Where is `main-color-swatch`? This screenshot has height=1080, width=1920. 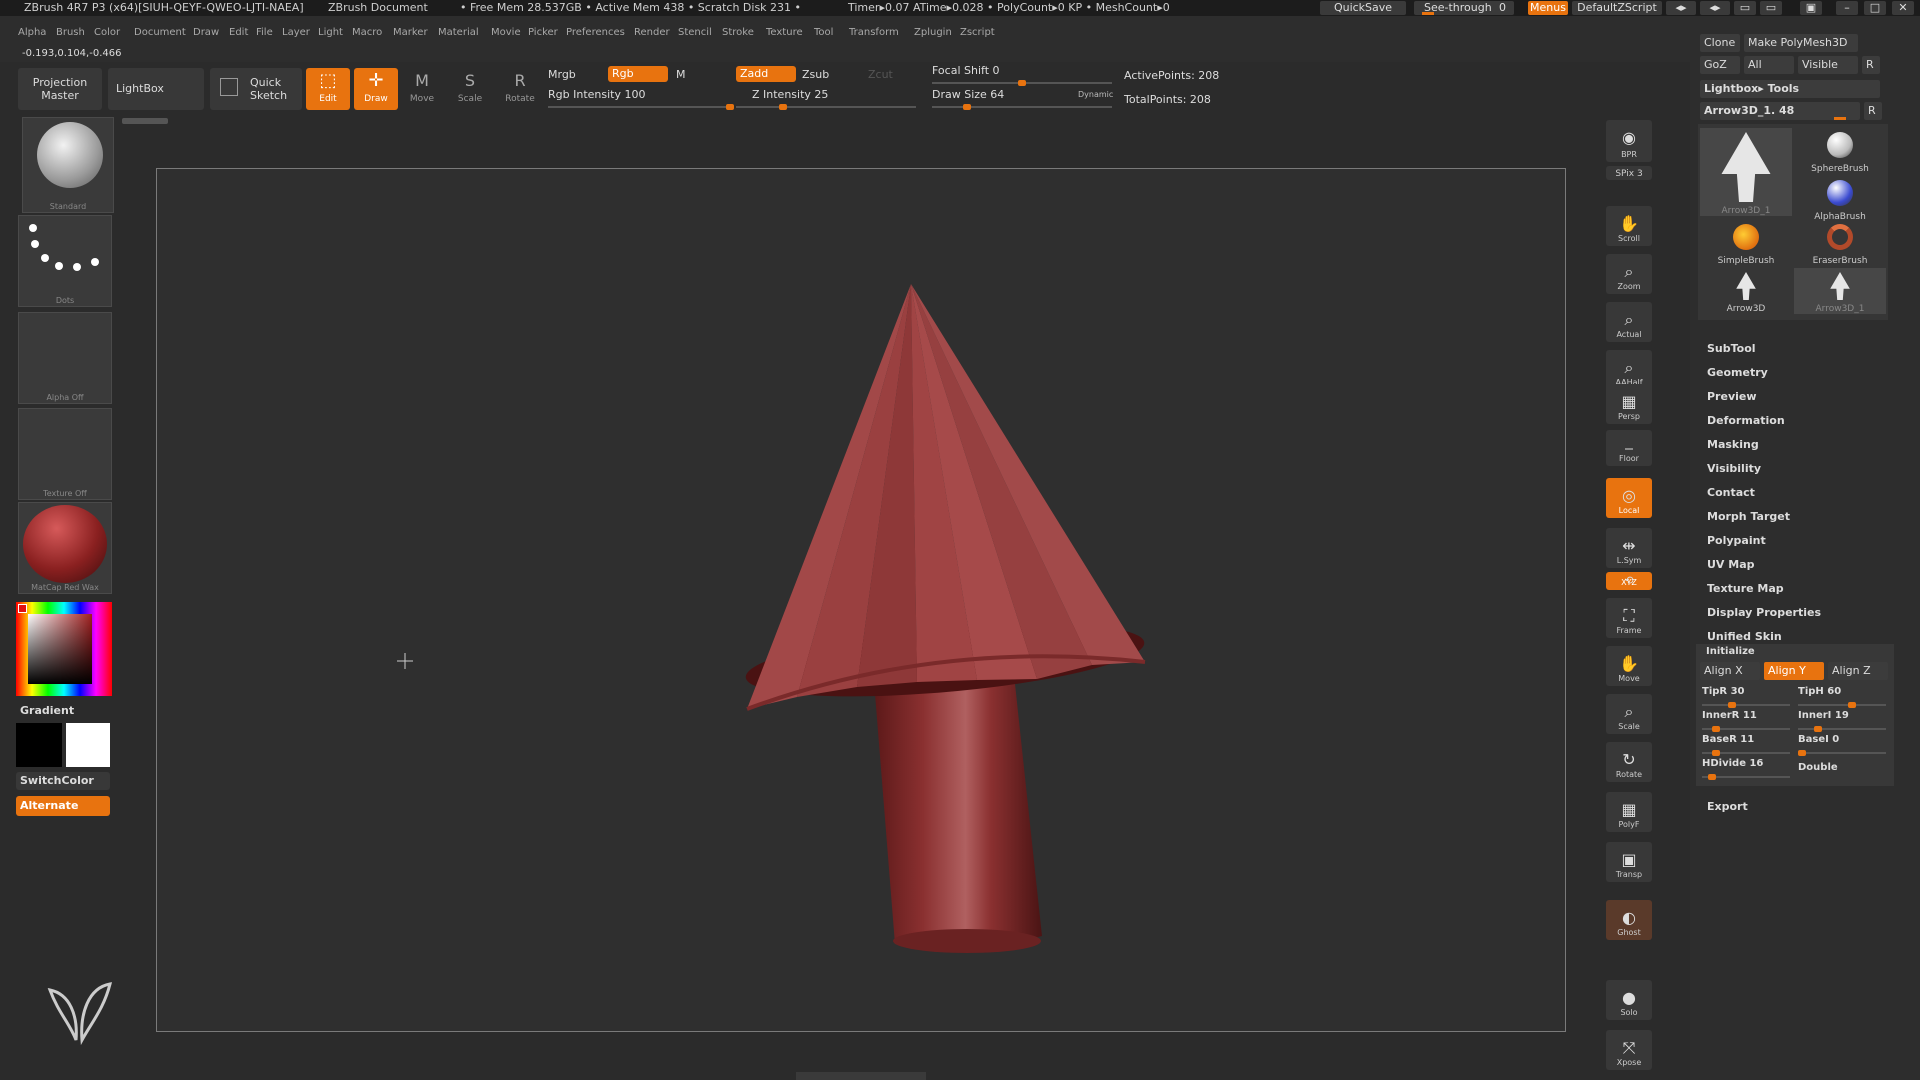 main-color-swatch is located at coordinates (39, 745).